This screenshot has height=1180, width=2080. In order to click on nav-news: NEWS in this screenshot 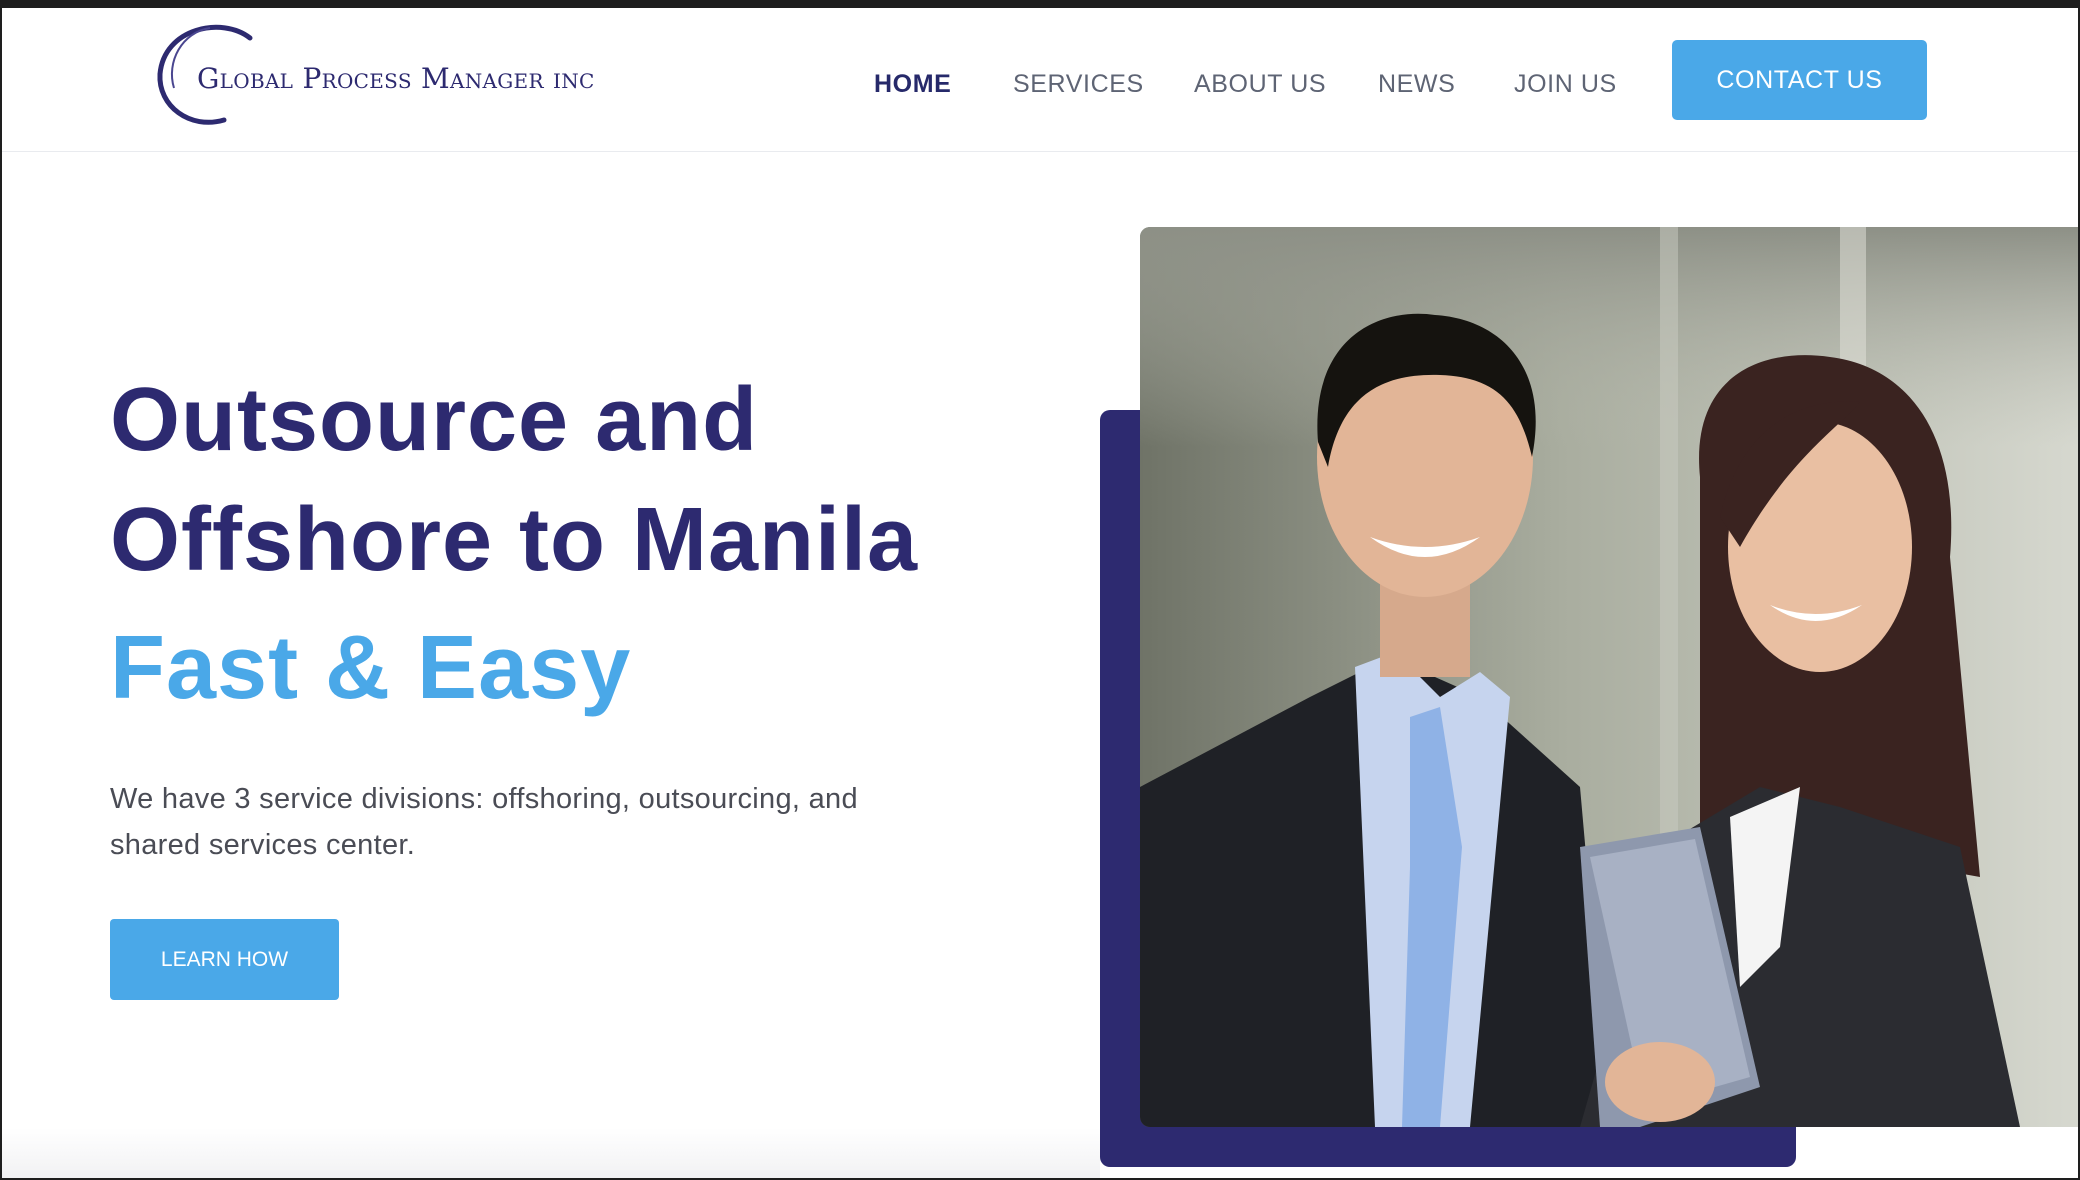, I will do `click(1416, 84)`.